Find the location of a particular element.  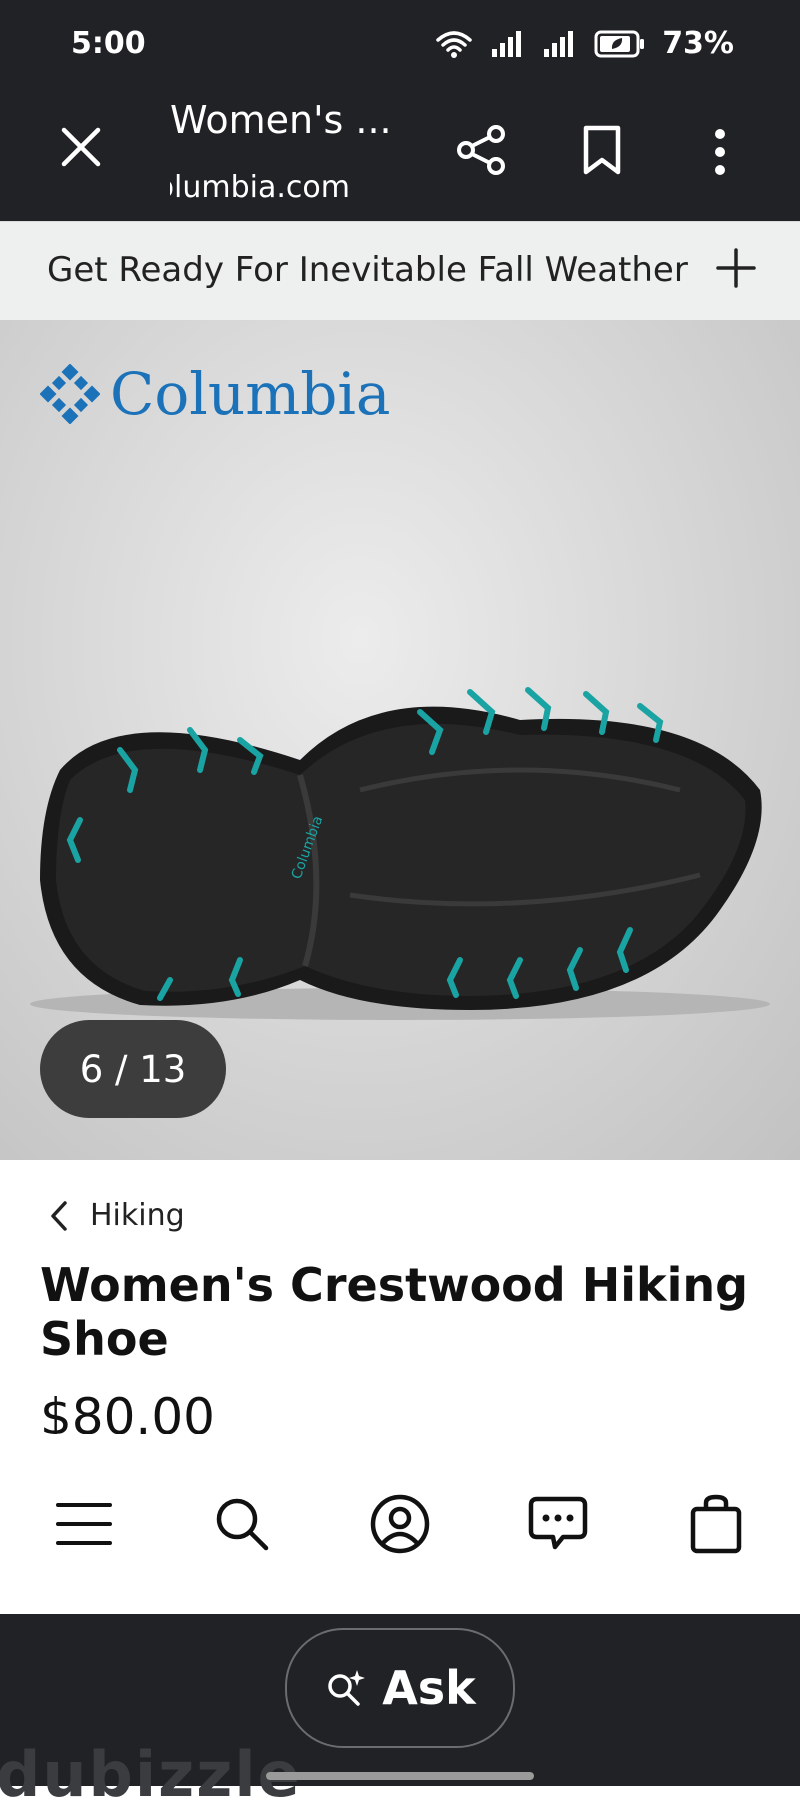

ask-button: Ask is located at coordinates (400, 1688).